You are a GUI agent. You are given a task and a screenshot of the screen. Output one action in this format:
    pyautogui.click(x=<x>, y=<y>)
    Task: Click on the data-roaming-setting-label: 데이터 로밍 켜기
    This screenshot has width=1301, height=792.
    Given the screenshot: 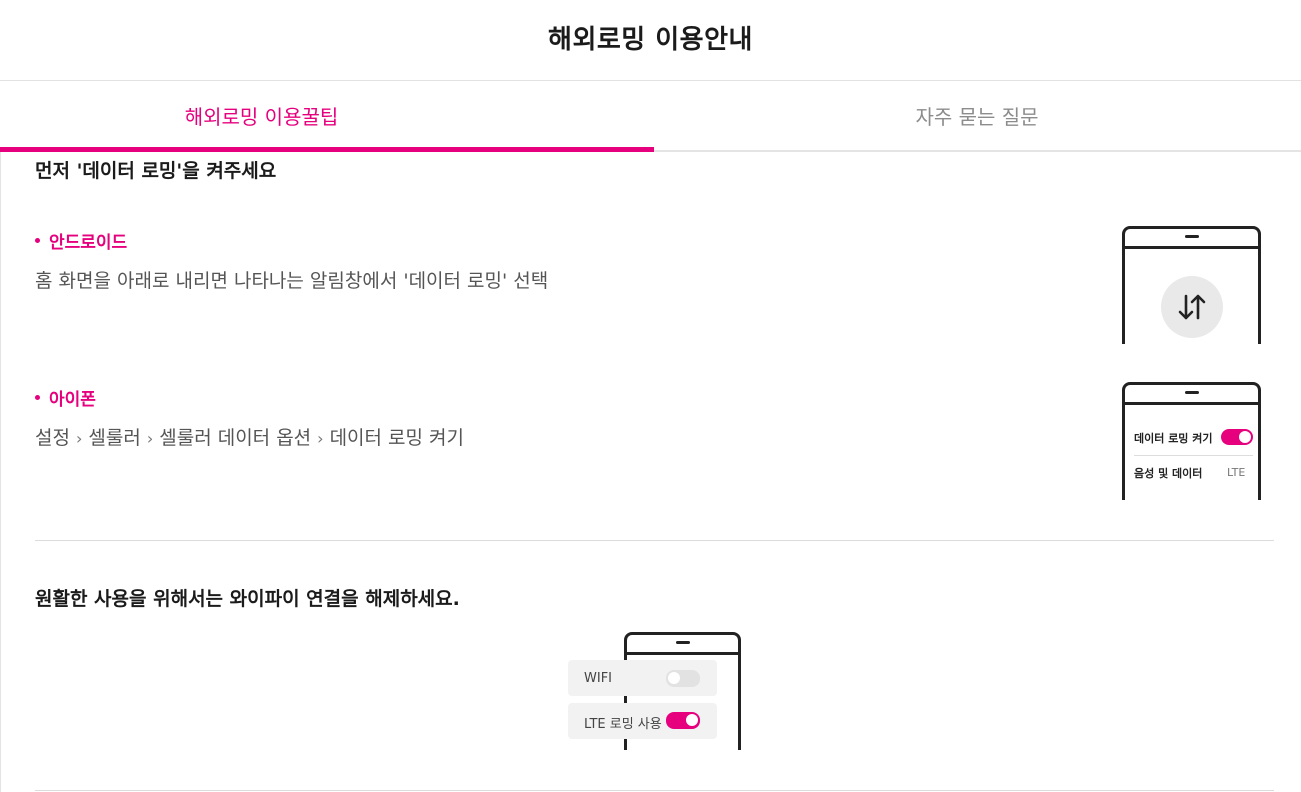 What is the action you would take?
    pyautogui.click(x=1173, y=438)
    